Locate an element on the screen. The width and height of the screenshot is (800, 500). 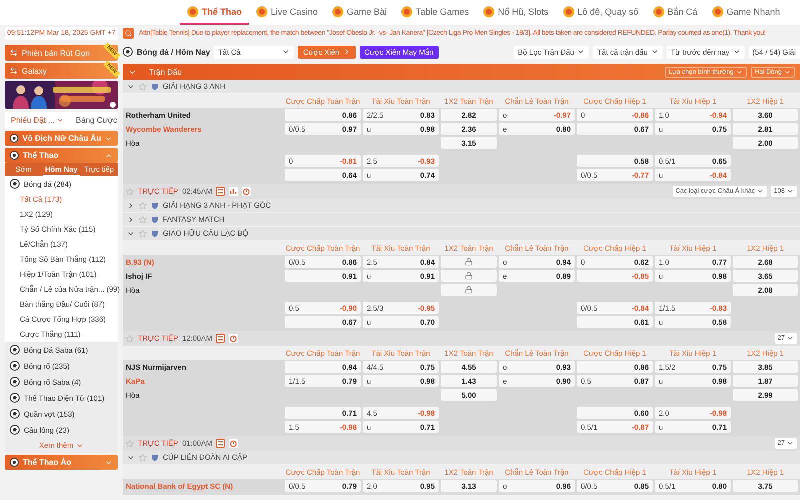
nav-tab: Game Nhanh is located at coordinates (746, 12).